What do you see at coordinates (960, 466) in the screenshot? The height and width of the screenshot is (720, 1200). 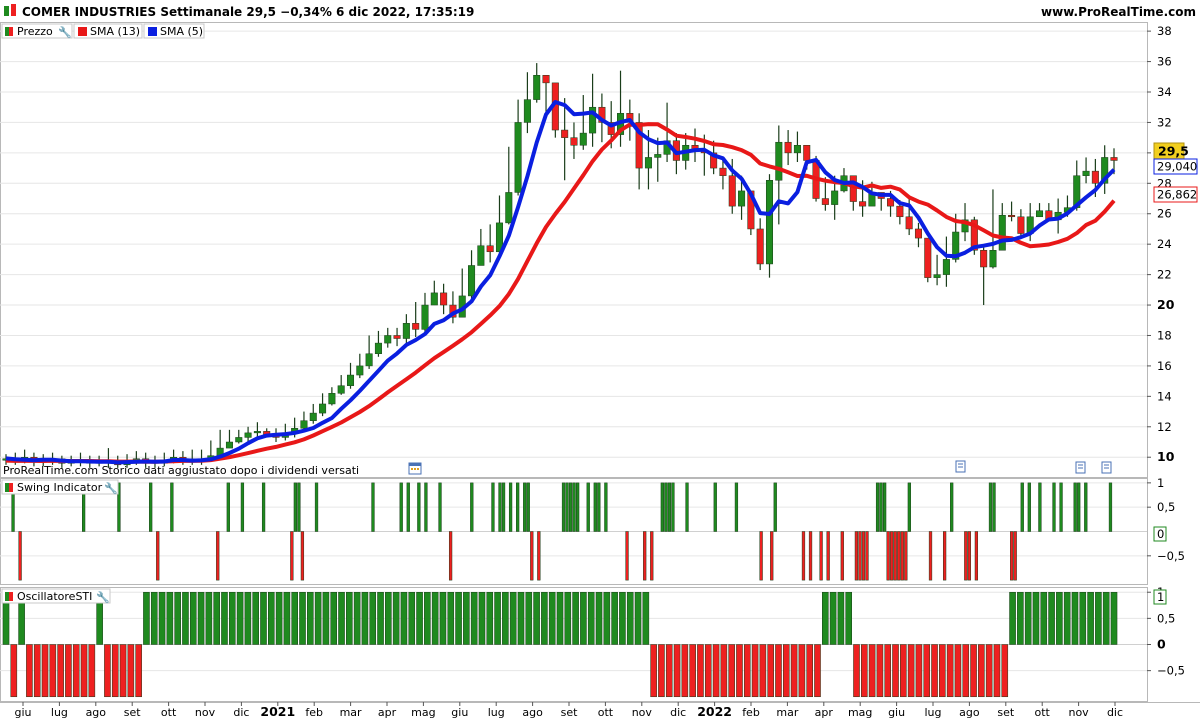 I see `dividend-icon` at bounding box center [960, 466].